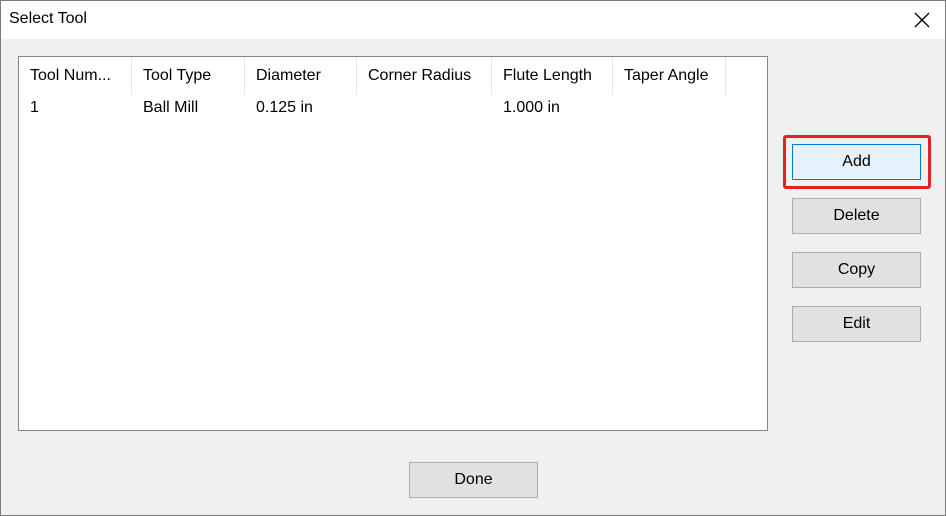  What do you see at coordinates (424, 76) in the screenshot?
I see `column-header-corner-radius: Corner Radius` at bounding box center [424, 76].